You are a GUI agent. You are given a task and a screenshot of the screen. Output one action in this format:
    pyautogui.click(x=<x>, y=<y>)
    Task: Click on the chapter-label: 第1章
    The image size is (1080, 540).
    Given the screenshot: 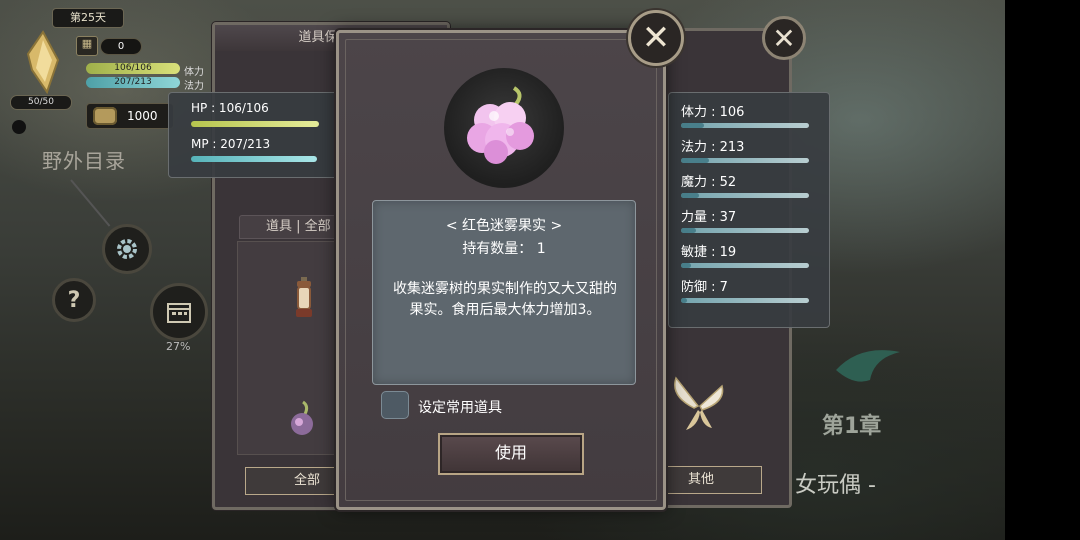 What is the action you would take?
    pyautogui.click(x=852, y=426)
    